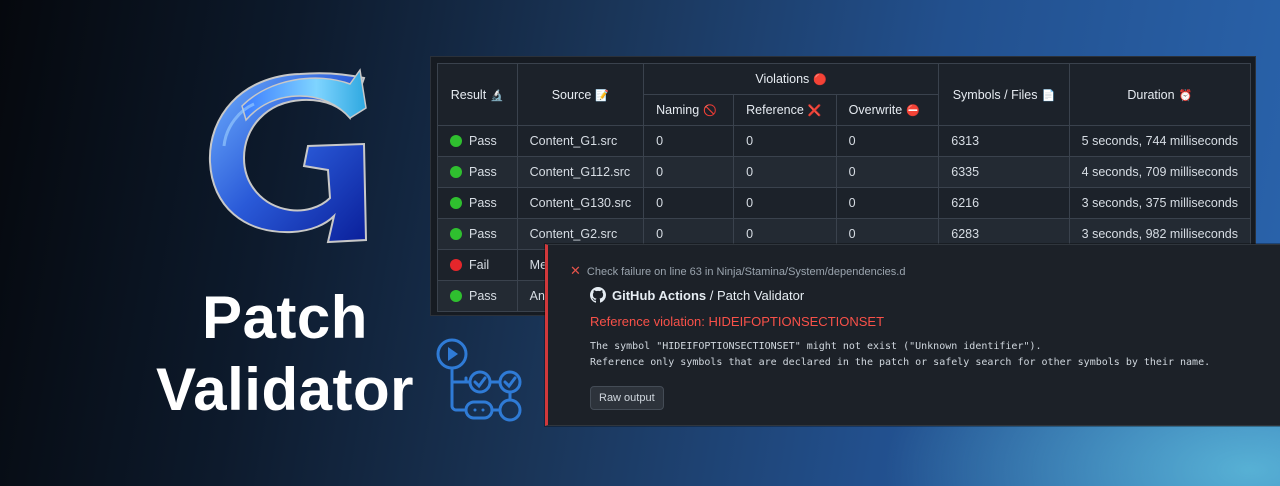 The width and height of the screenshot is (1280, 486). What do you see at coordinates (497, 95) in the screenshot?
I see `microscope-icon: 🔬` at bounding box center [497, 95].